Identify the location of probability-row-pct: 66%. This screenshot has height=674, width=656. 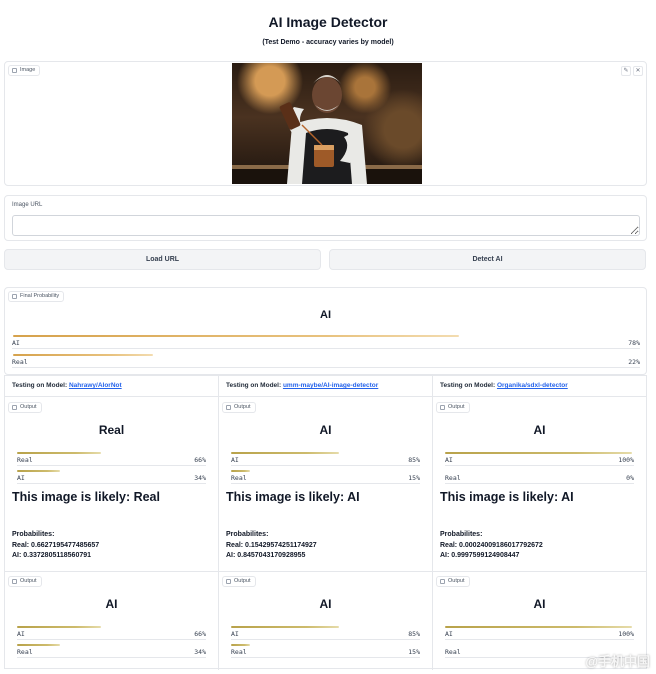
(200, 460).